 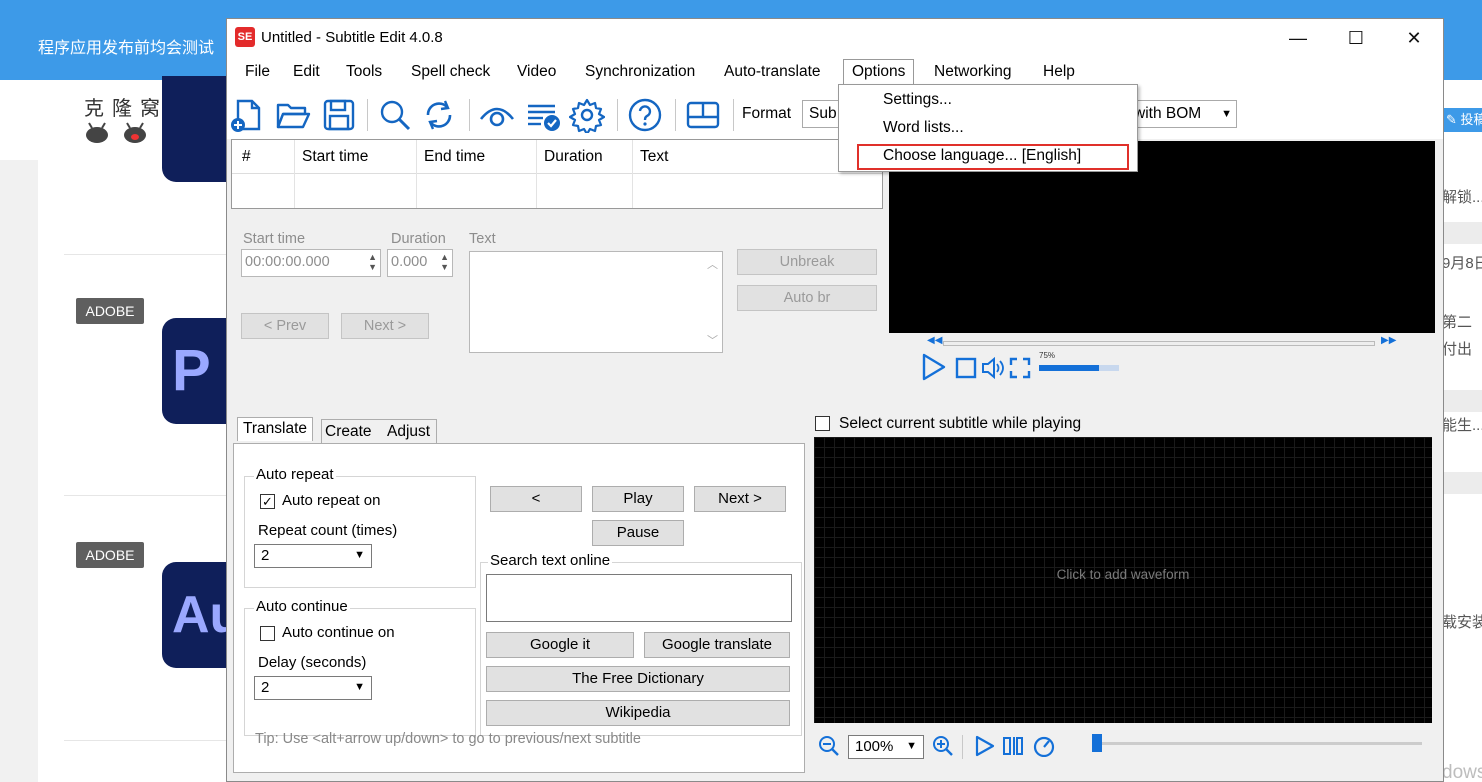 I want to click on google-it-button: Google it, so click(x=560, y=645).